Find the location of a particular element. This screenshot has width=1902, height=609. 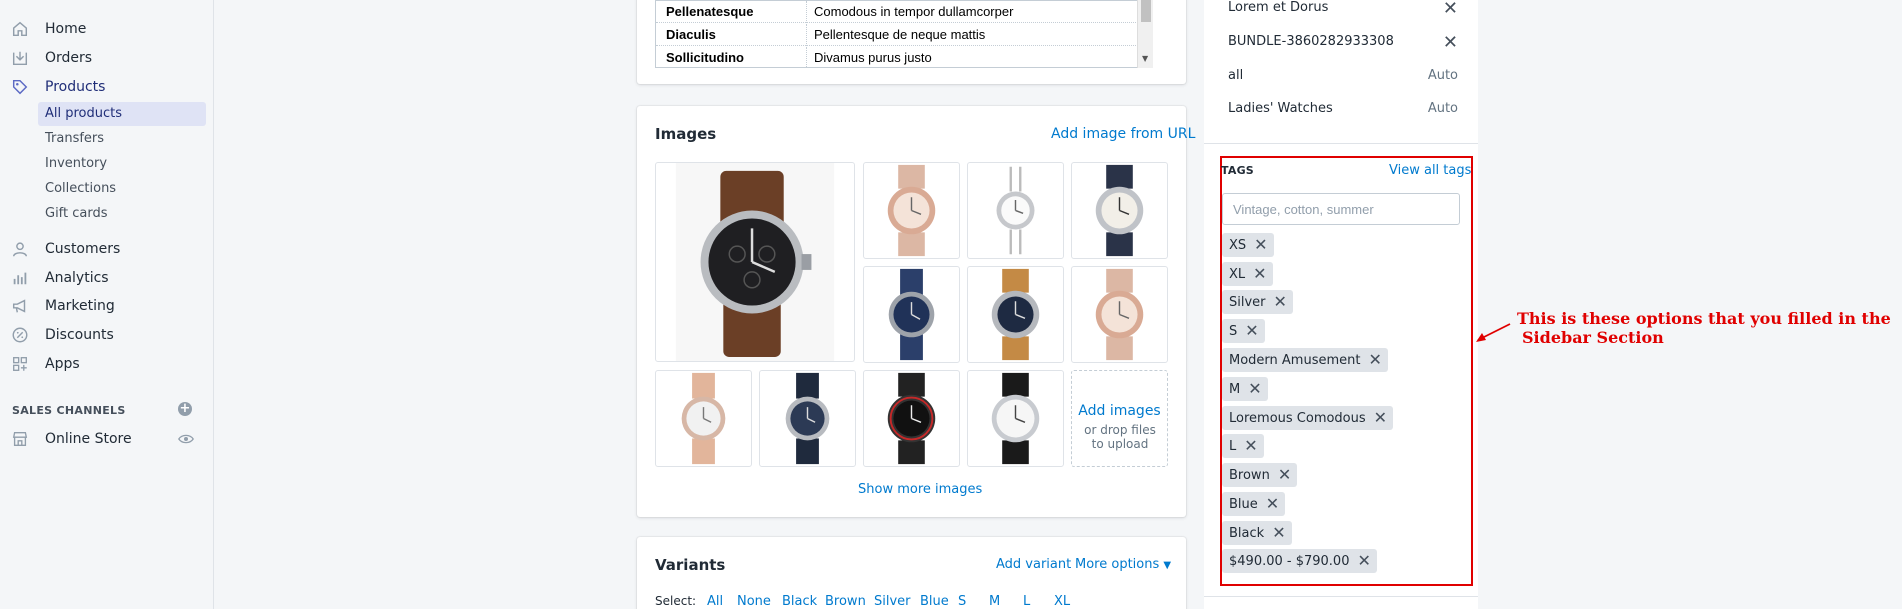

more-options-label: More options is located at coordinates (1117, 564).